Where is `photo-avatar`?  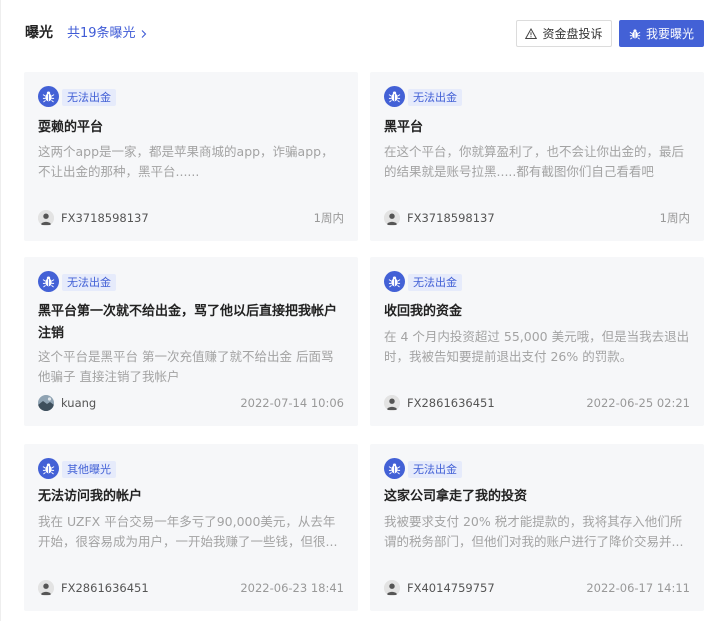
photo-avatar is located at coordinates (46, 403).